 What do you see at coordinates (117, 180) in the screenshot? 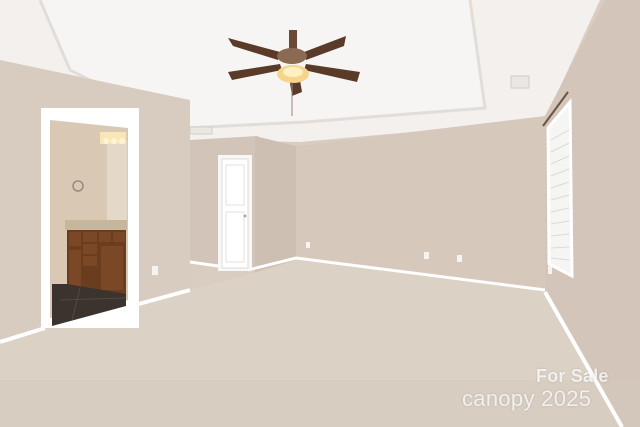
I see `bathroom-mirror` at bounding box center [117, 180].